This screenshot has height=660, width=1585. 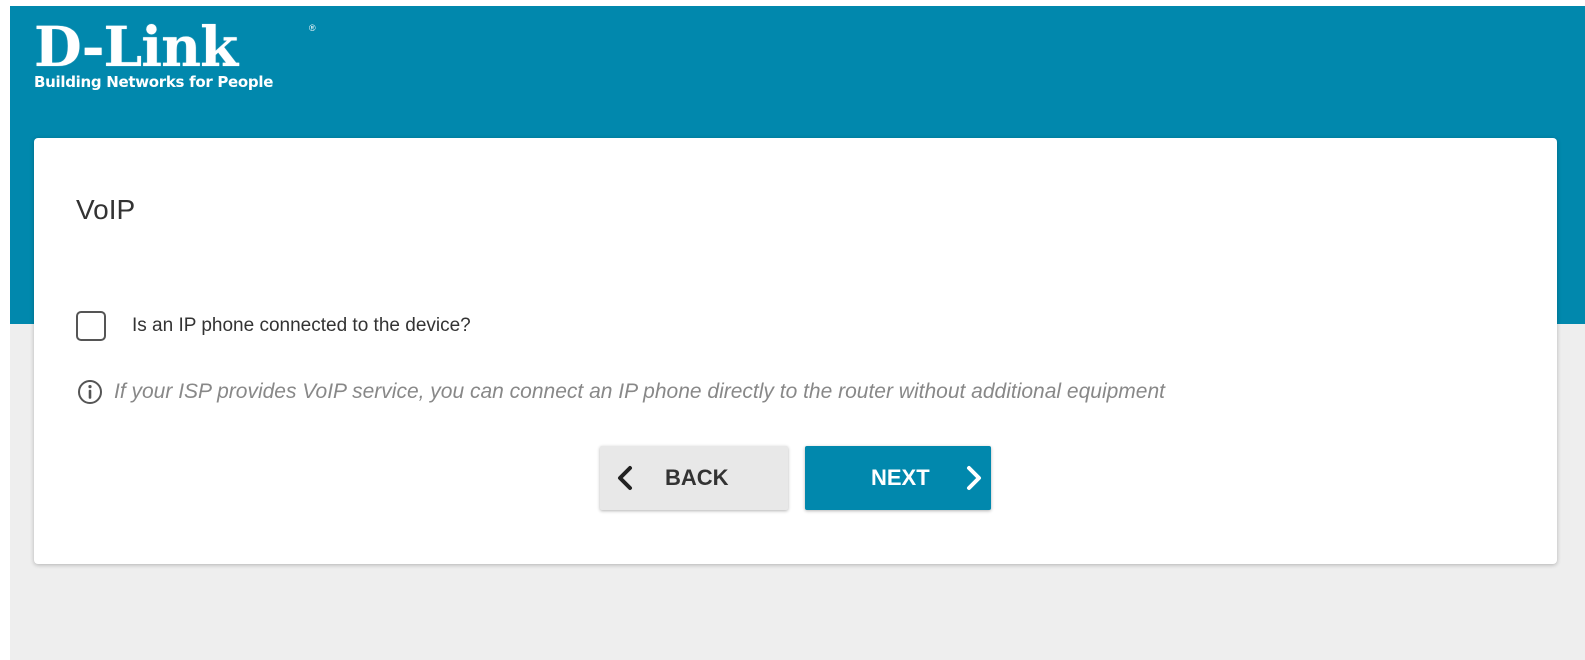 I want to click on logo-wordmark: D-Link, so click(x=136, y=46).